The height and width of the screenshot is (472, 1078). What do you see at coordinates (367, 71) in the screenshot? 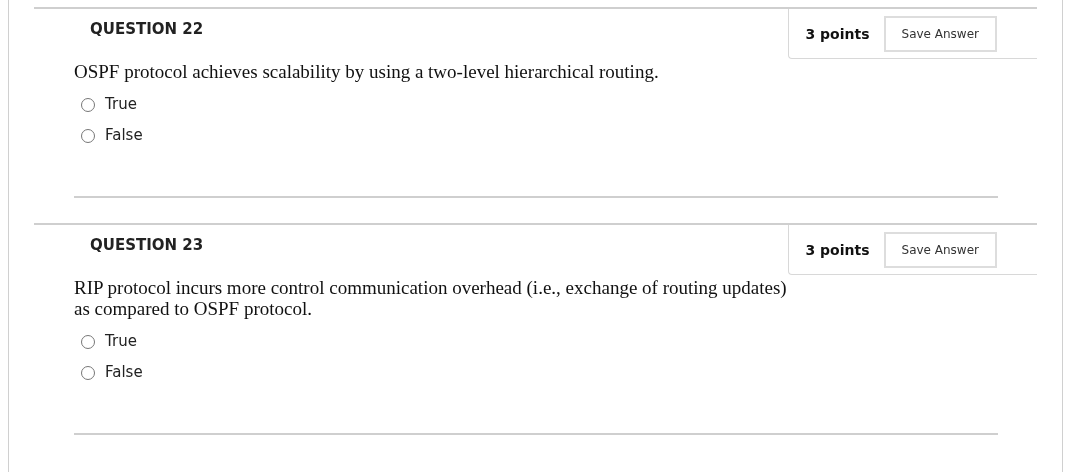
I see `question-text: OSPF protocol achieves scalability by using a two-level hierarchical routing.` at bounding box center [367, 71].